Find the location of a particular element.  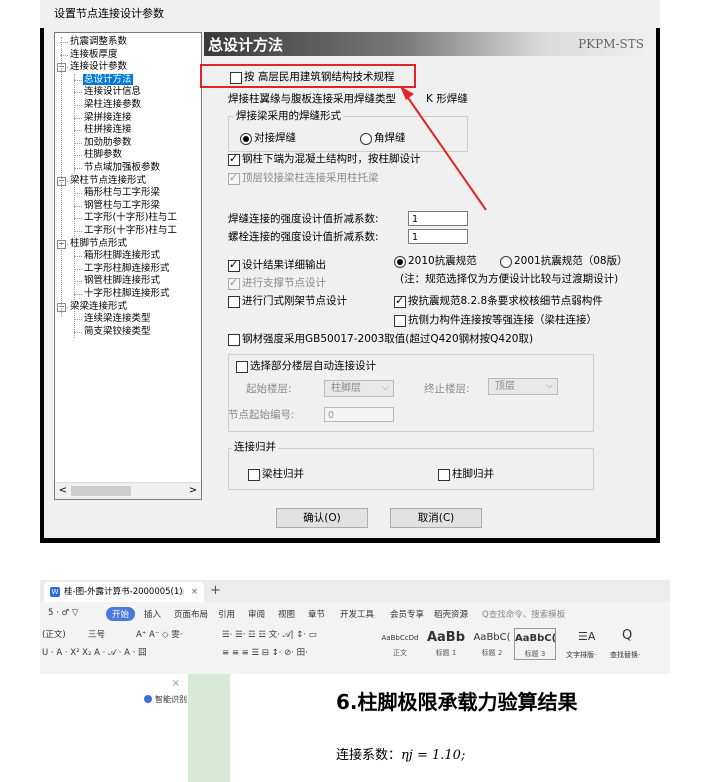

document-tab: W 桂-图-外露计算书-2000005(1) ○ × is located at coordinates (124, 592).